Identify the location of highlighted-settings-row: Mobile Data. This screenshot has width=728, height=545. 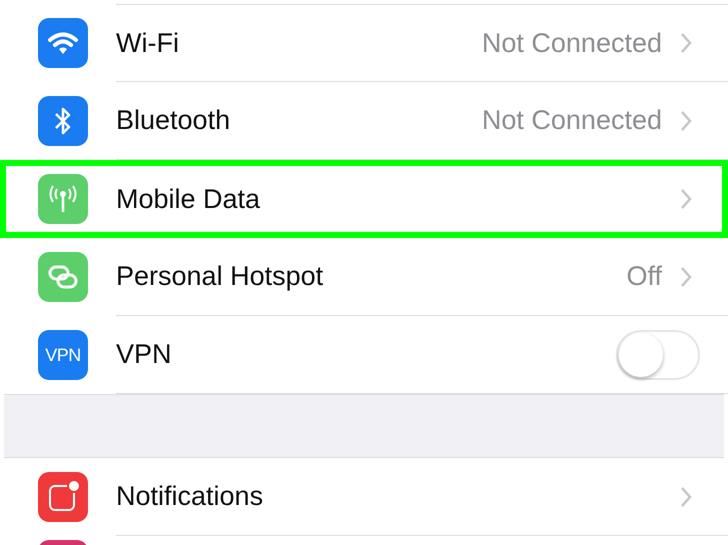
(364, 199).